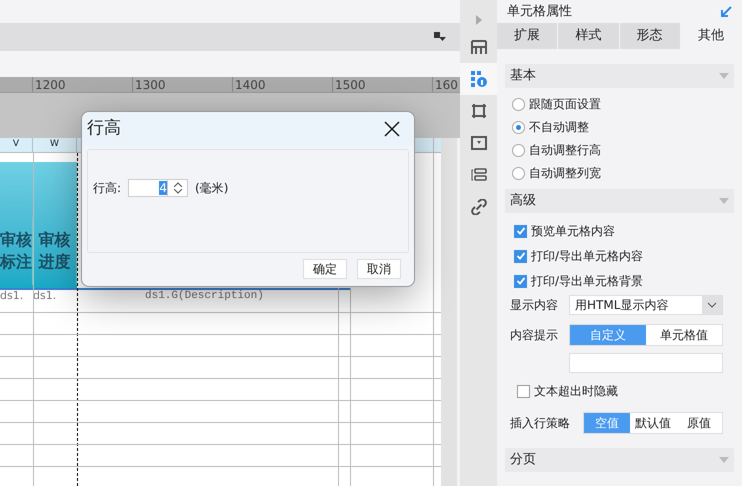 The height and width of the screenshot is (486, 742). What do you see at coordinates (565, 173) in the screenshot?
I see `radio-label: 自动调整列宽` at bounding box center [565, 173].